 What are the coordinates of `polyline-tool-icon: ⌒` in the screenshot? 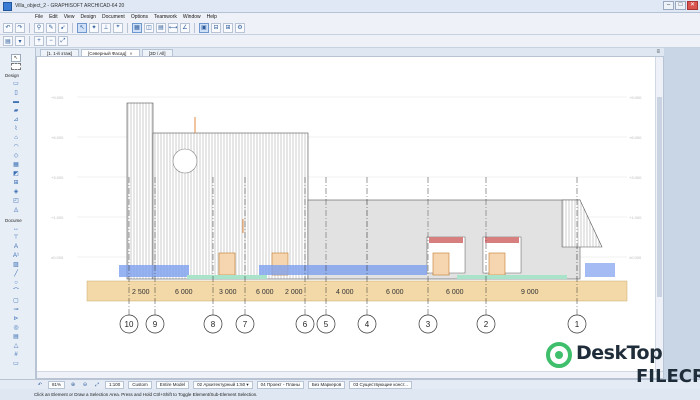 It's located at (16, 292).